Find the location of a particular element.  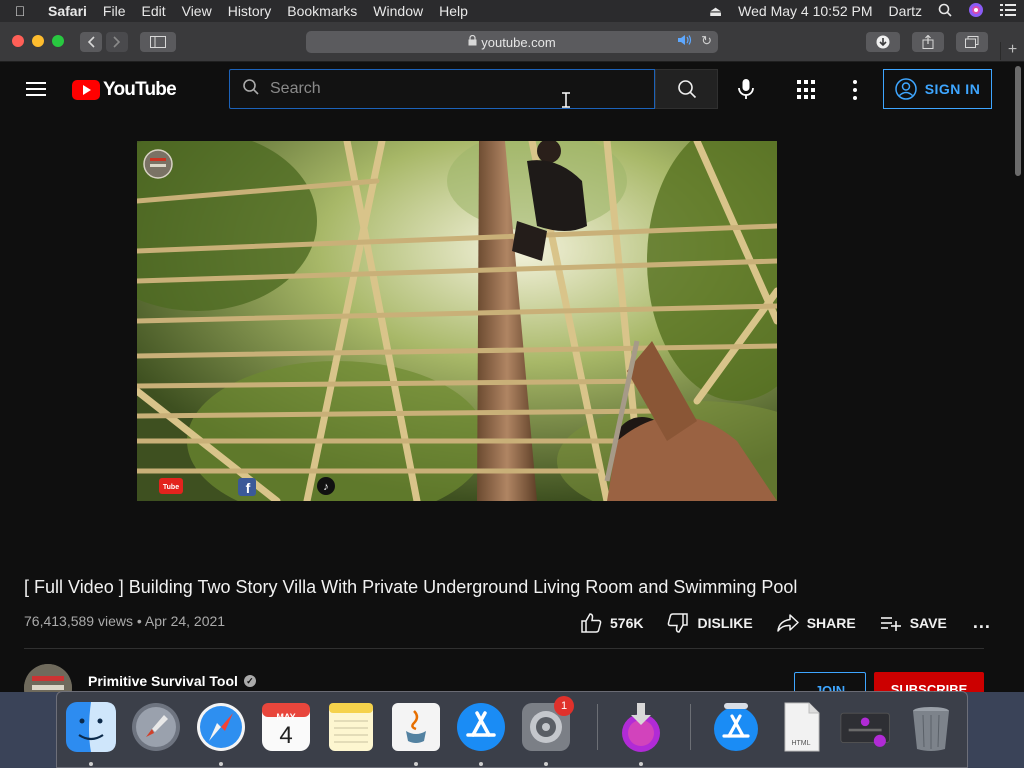

tab-overview-icon is located at coordinates (972, 42).